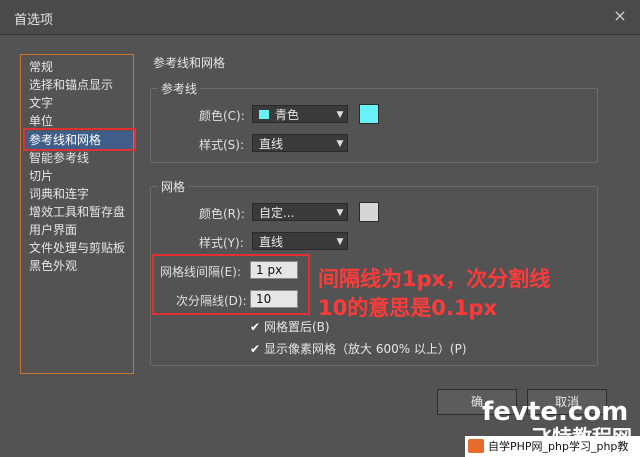 This screenshot has width=640, height=457. What do you see at coordinates (264, 114) in the screenshot?
I see `guides-color-chip` at bounding box center [264, 114].